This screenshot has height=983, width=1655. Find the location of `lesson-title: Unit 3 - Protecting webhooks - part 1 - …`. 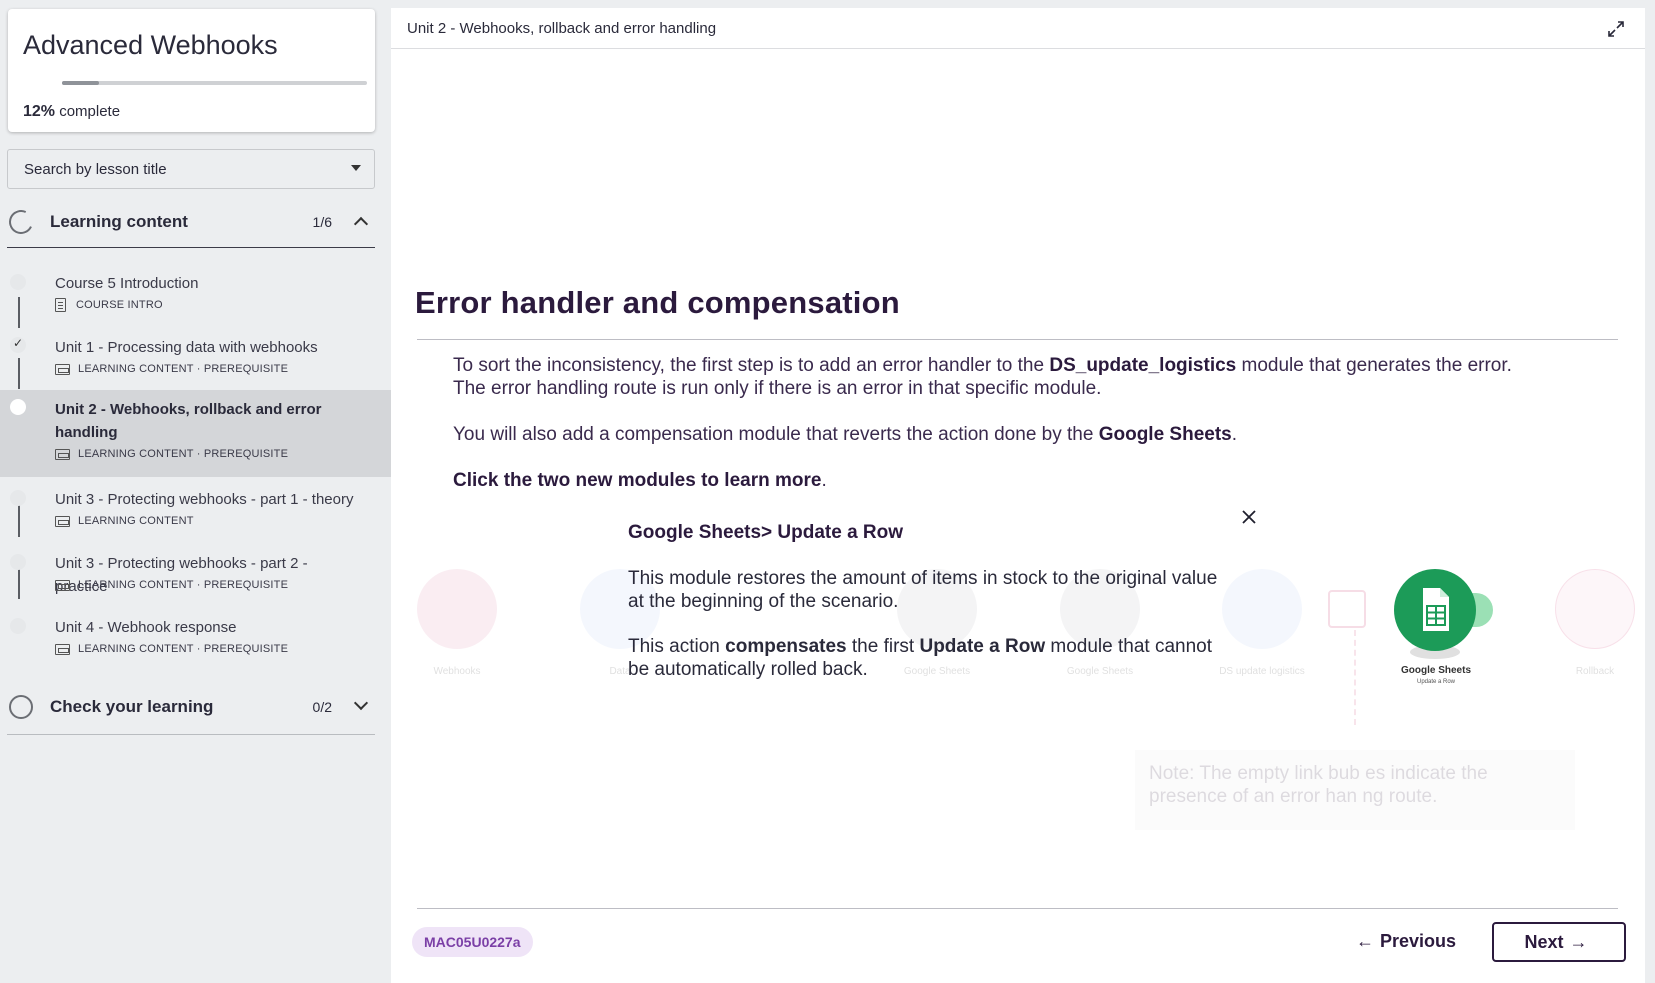

lesson-title: Unit 3 - Protecting webhooks - part 1 - … is located at coordinates (204, 499).